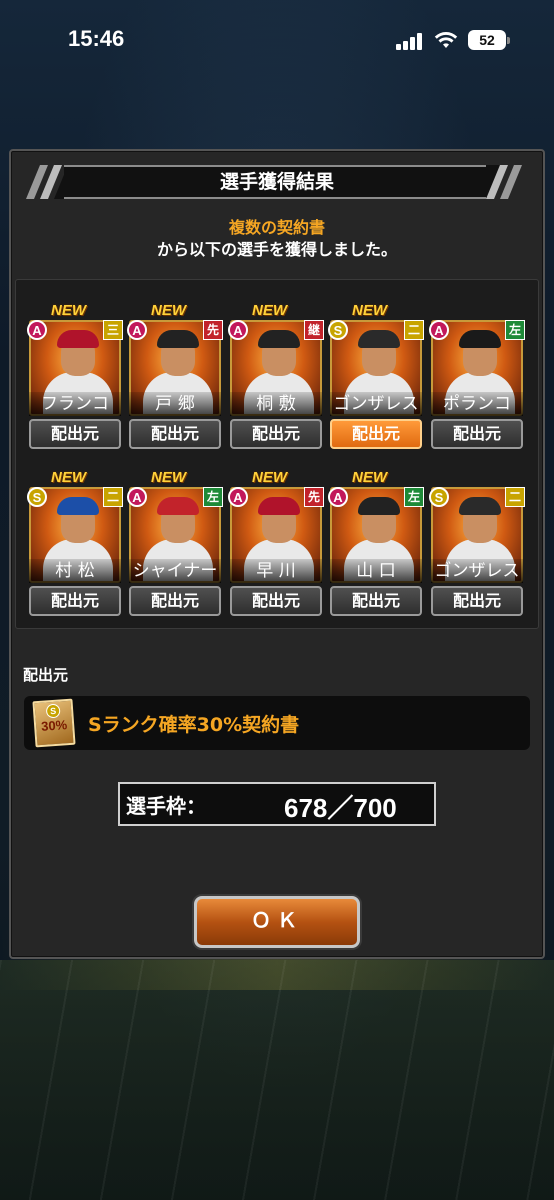 This screenshot has width=554, height=1200. I want to click on clock: 15:46, so click(96, 38).